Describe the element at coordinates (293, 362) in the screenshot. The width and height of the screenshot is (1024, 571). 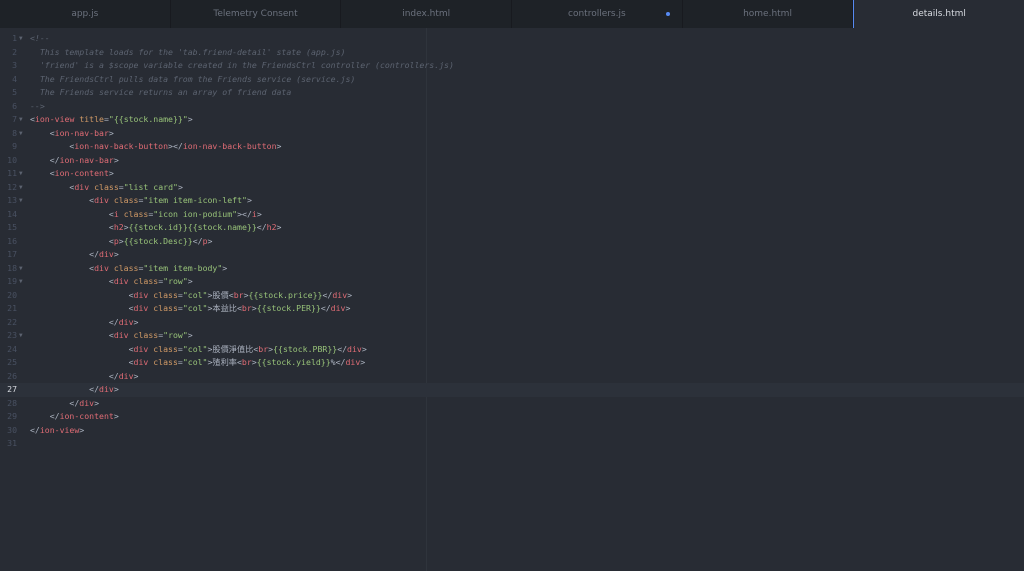
I see `code-token: {{stock.yield}}` at that location.